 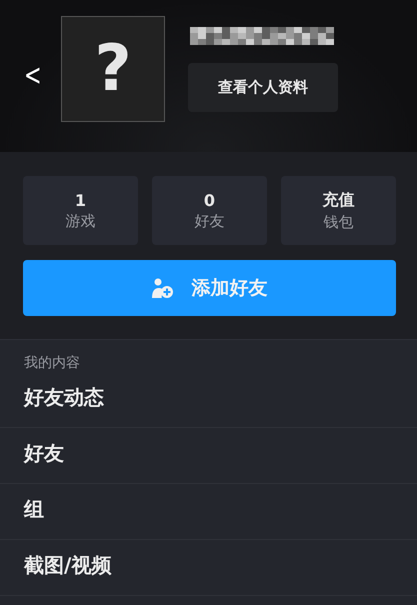 What do you see at coordinates (81, 221) in the screenshot?
I see `stat-label: 游戏` at bounding box center [81, 221].